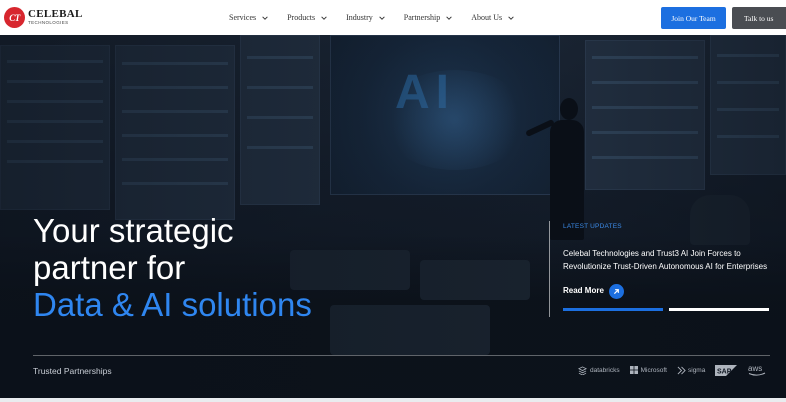 This screenshot has height=402, width=786. I want to click on partner-name: SAP, so click(724, 371).